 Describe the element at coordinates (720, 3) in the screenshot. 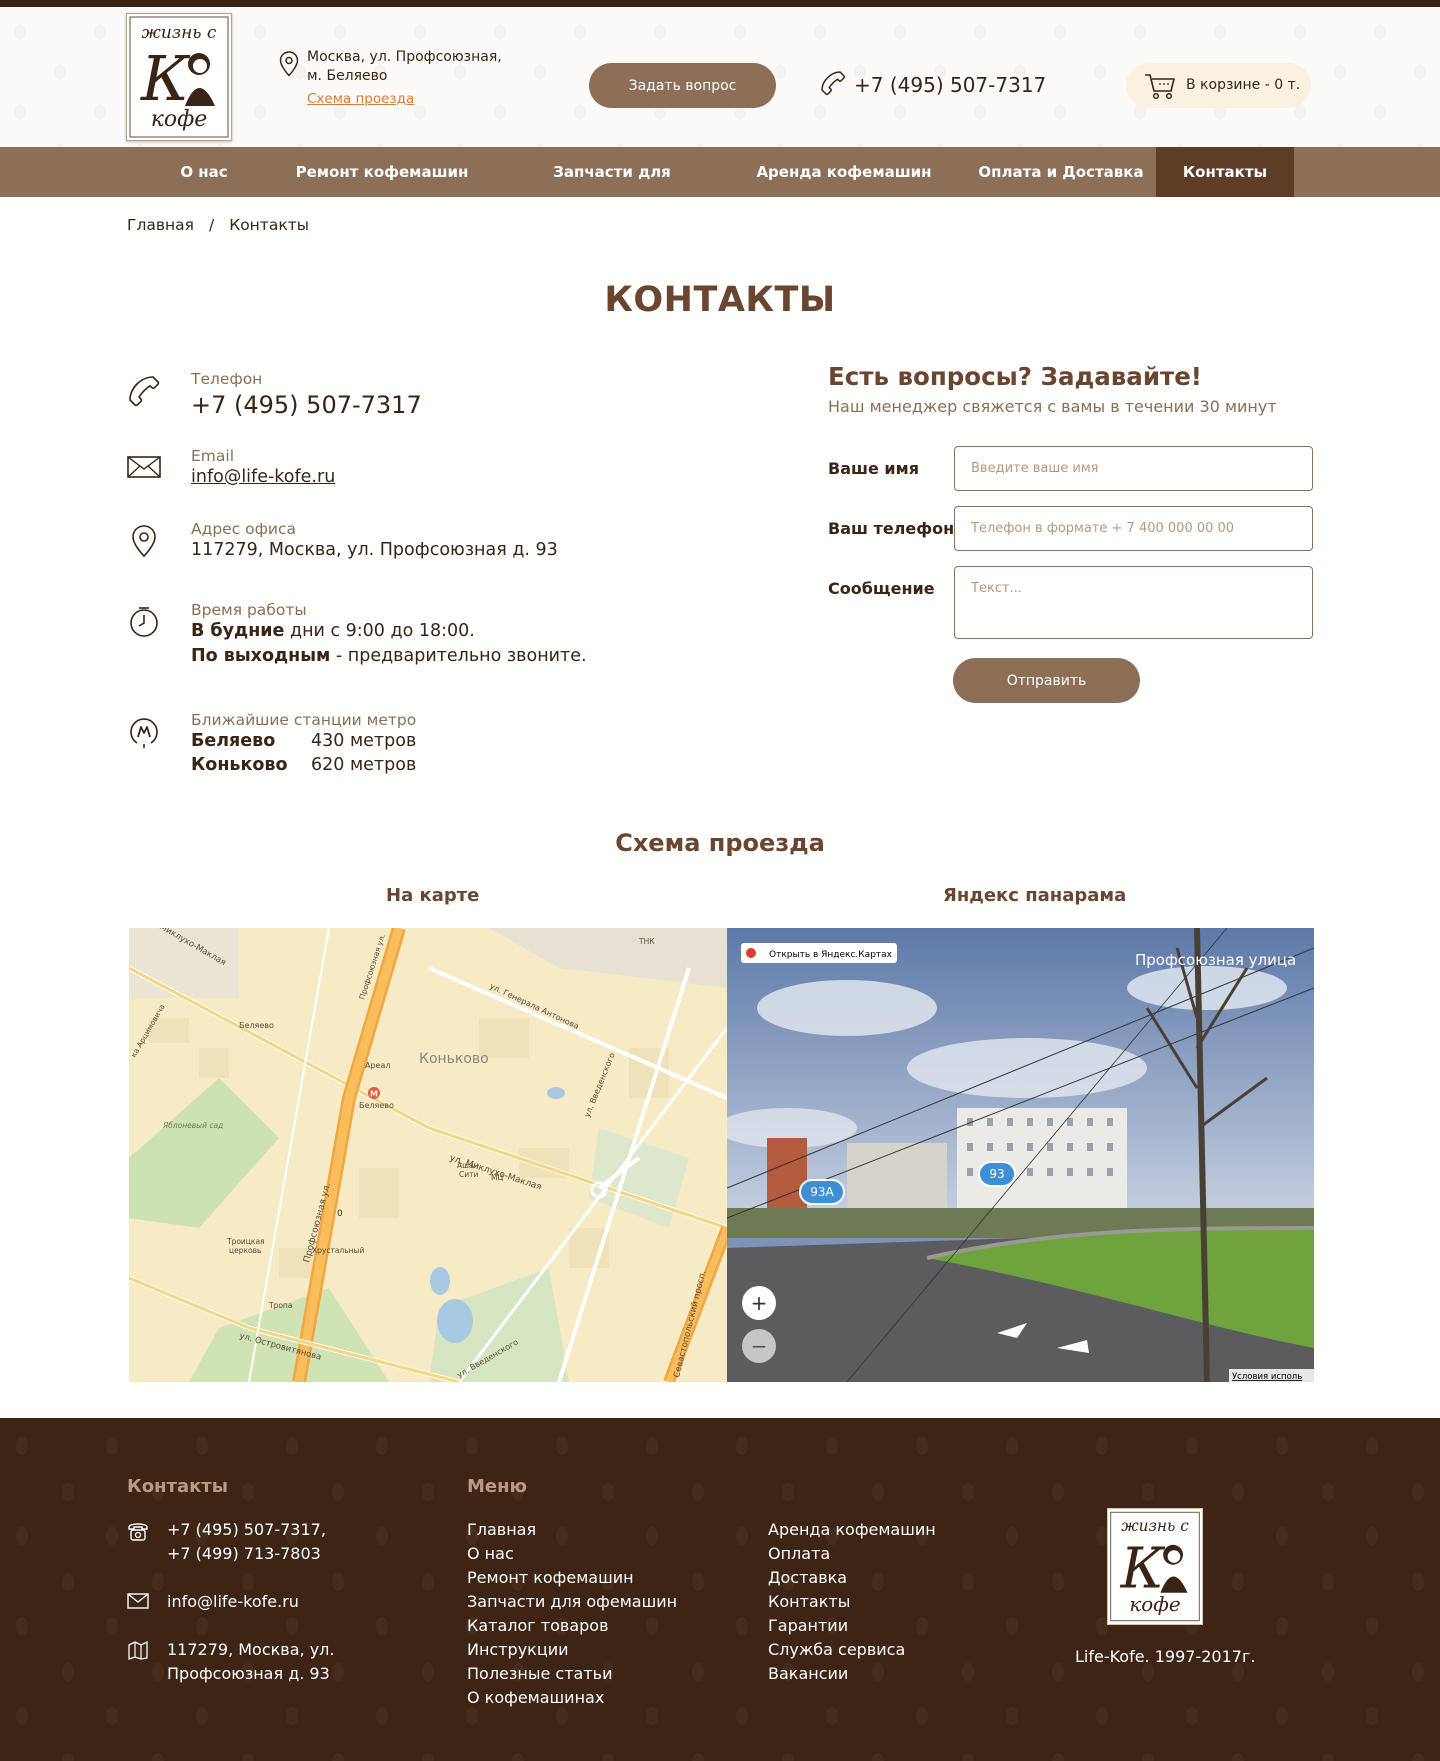

I see `top-strip` at that location.